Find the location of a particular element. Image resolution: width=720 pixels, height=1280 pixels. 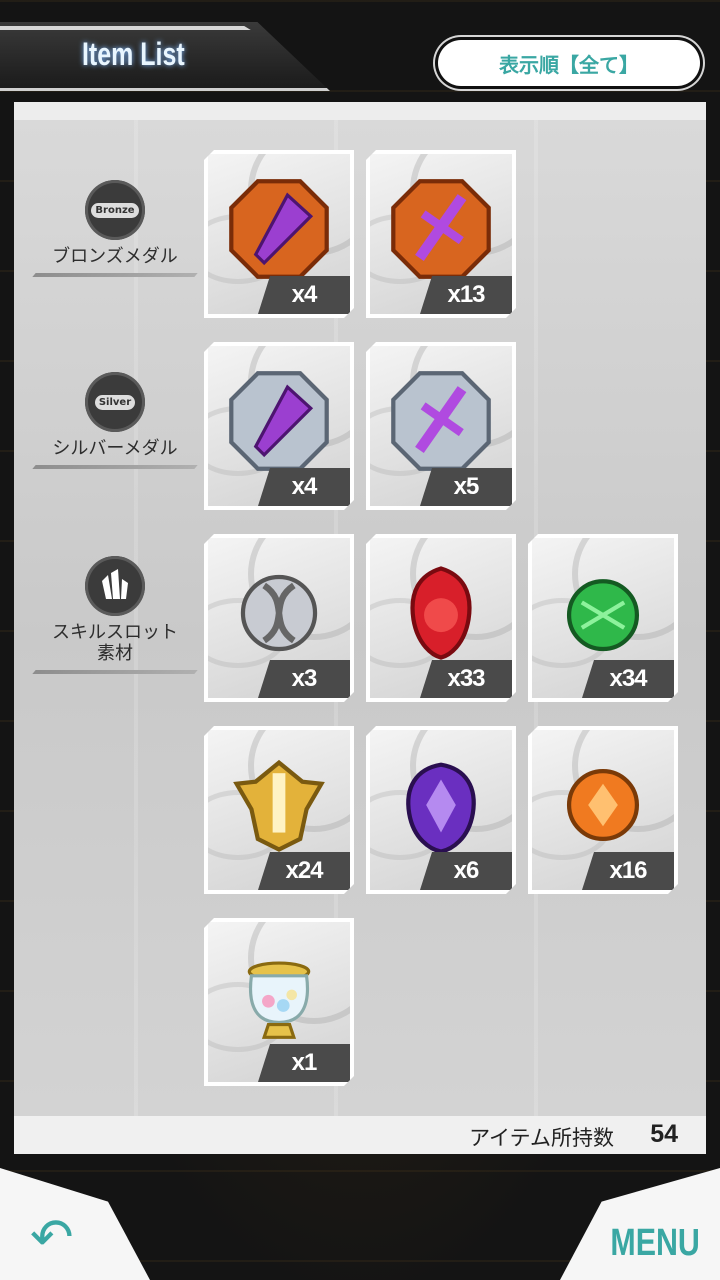

item-tile: x1 is located at coordinates (279, 1002).